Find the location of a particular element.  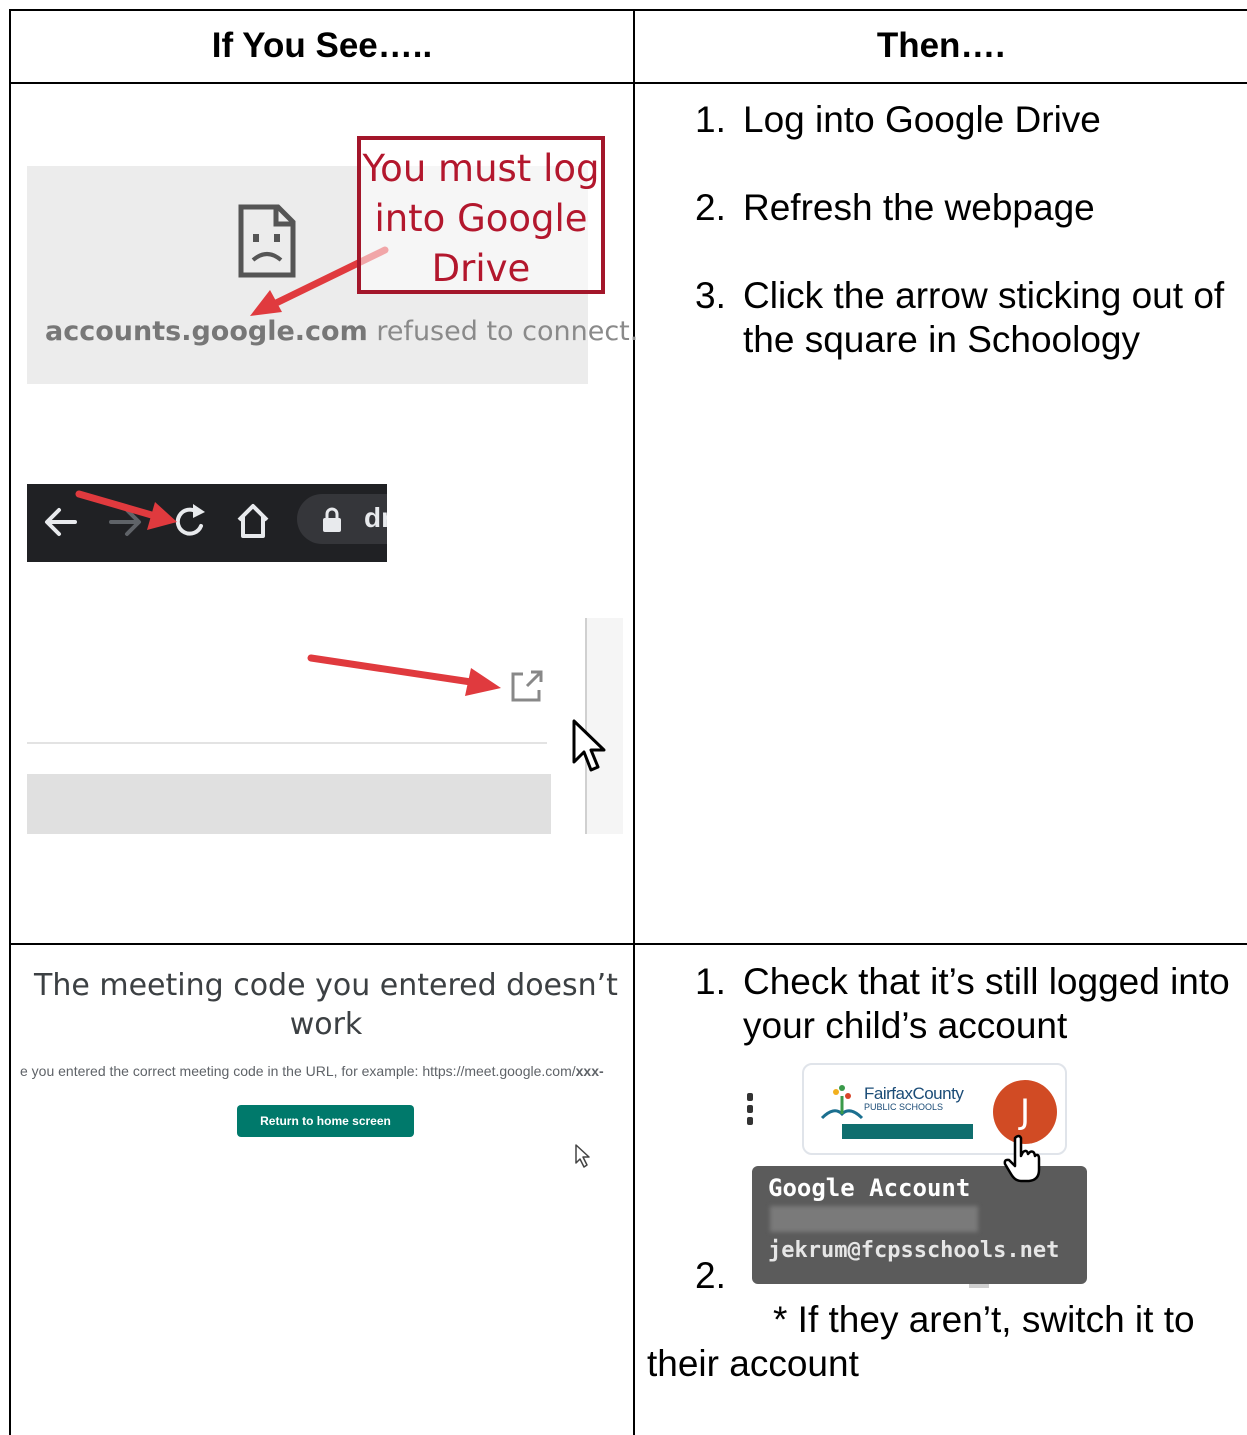

gray-content-bar is located at coordinates (289, 804).